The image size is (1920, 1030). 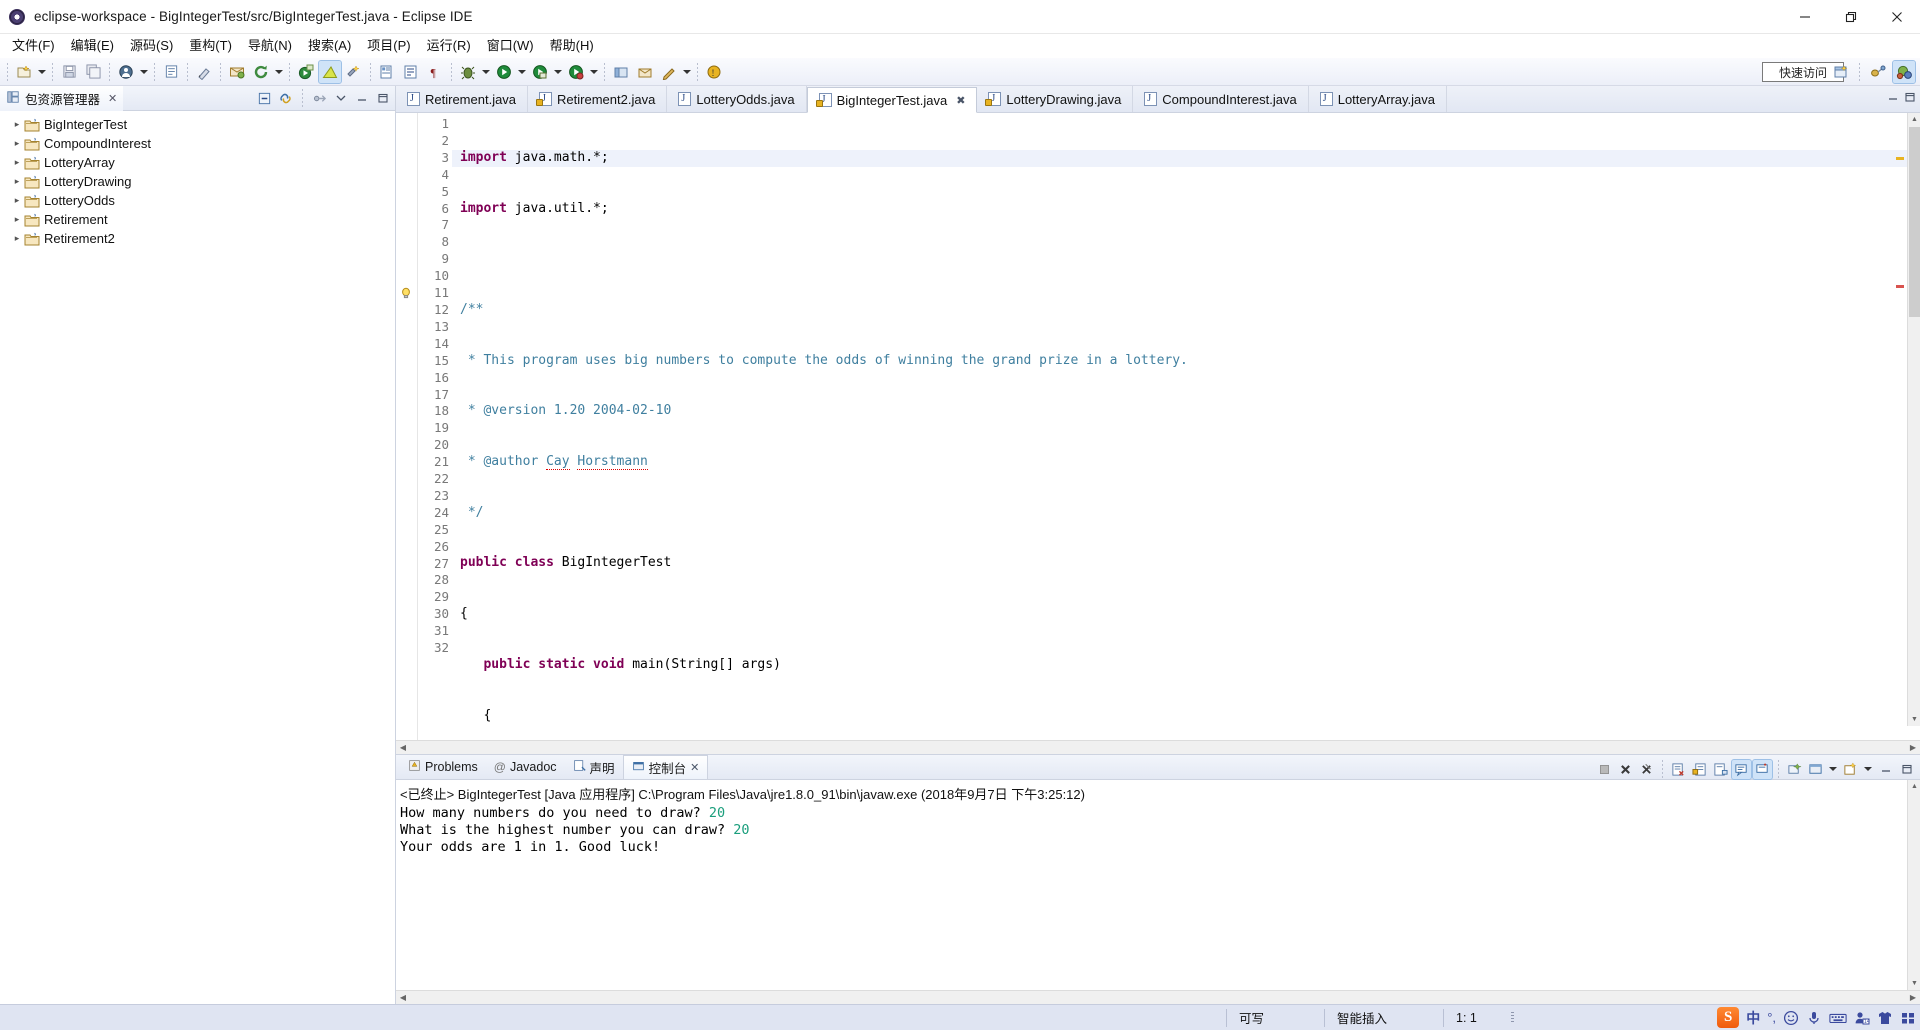 What do you see at coordinates (403, 997) in the screenshot?
I see `scroll-left-icon: ◀` at bounding box center [403, 997].